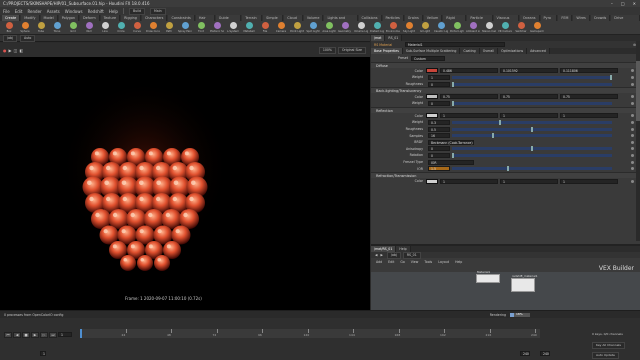 The width and height of the screenshot is (640, 360). What do you see at coordinates (121, 27) in the screenshot?
I see `tool-circle: Circle` at bounding box center [121, 27].